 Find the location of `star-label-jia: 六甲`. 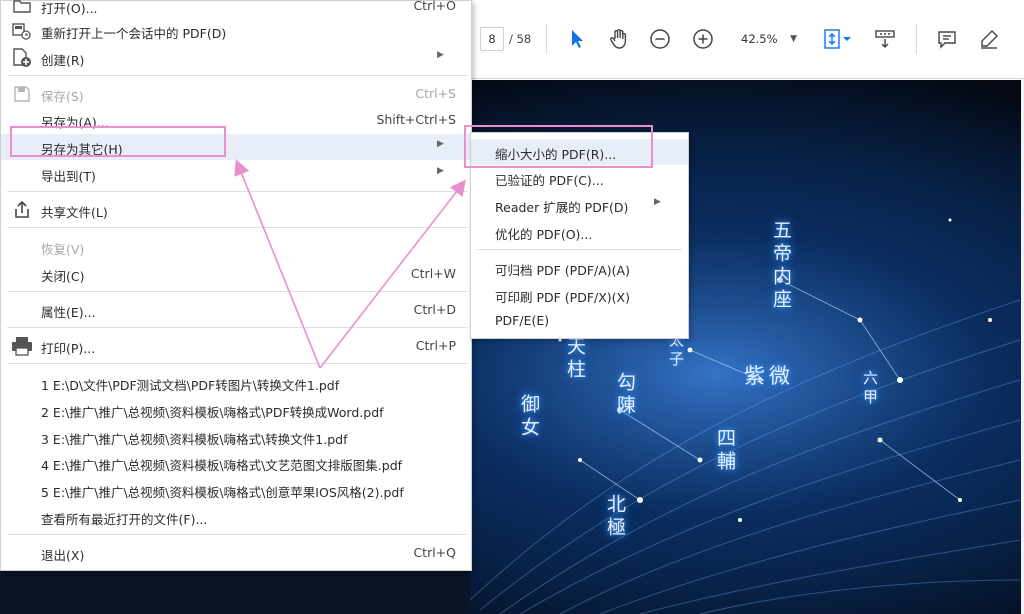

star-label-jia: 六甲 is located at coordinates (870, 389).